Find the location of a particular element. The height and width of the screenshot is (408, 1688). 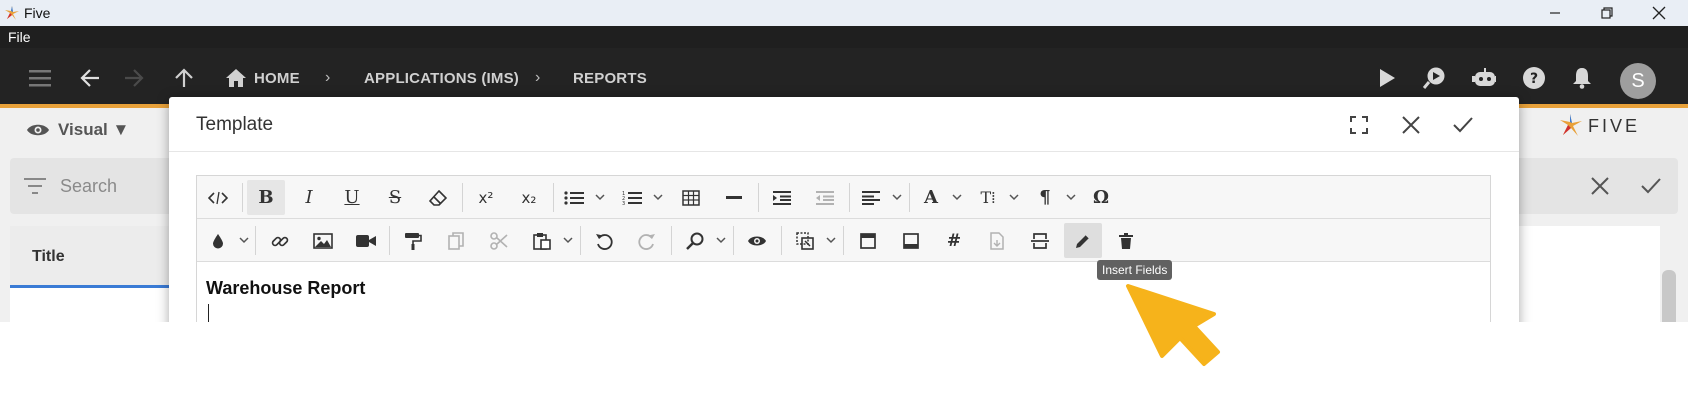

export-button is located at coordinates (997, 240).